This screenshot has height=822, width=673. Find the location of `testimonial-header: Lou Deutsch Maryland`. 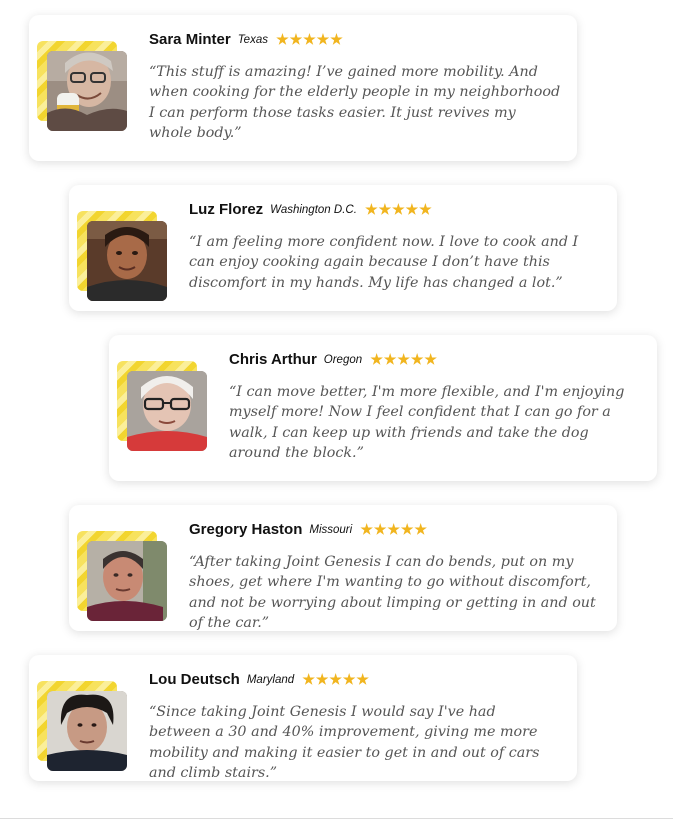

testimonial-header: Lou Deutsch Maryland is located at coordinates (259, 679).